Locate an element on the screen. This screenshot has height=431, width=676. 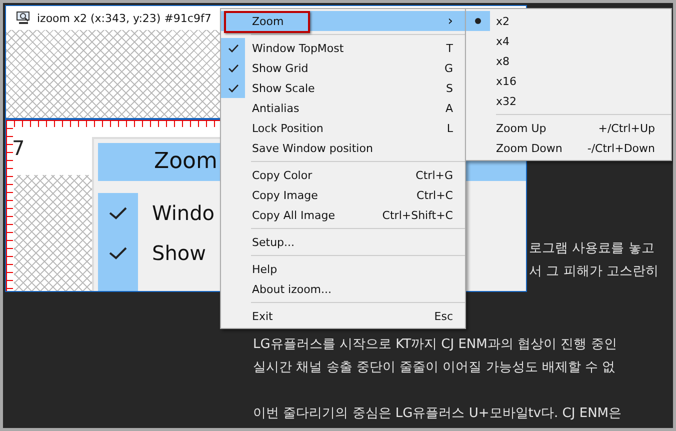
menu-item: x8 is located at coordinates (568, 61).